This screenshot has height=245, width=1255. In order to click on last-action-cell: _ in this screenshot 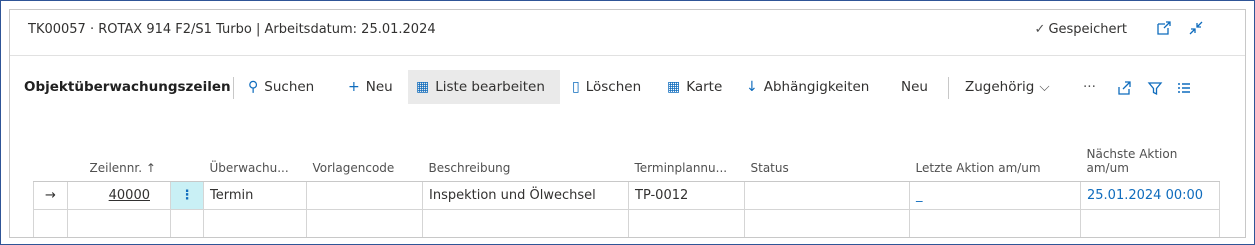, I will do `click(995, 195)`.